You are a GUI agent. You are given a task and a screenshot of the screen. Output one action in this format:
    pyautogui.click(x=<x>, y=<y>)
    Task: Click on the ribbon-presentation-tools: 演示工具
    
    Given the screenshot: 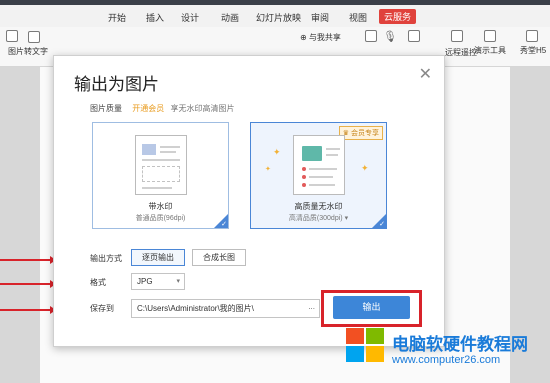 What is the action you would take?
    pyautogui.click(x=490, y=43)
    